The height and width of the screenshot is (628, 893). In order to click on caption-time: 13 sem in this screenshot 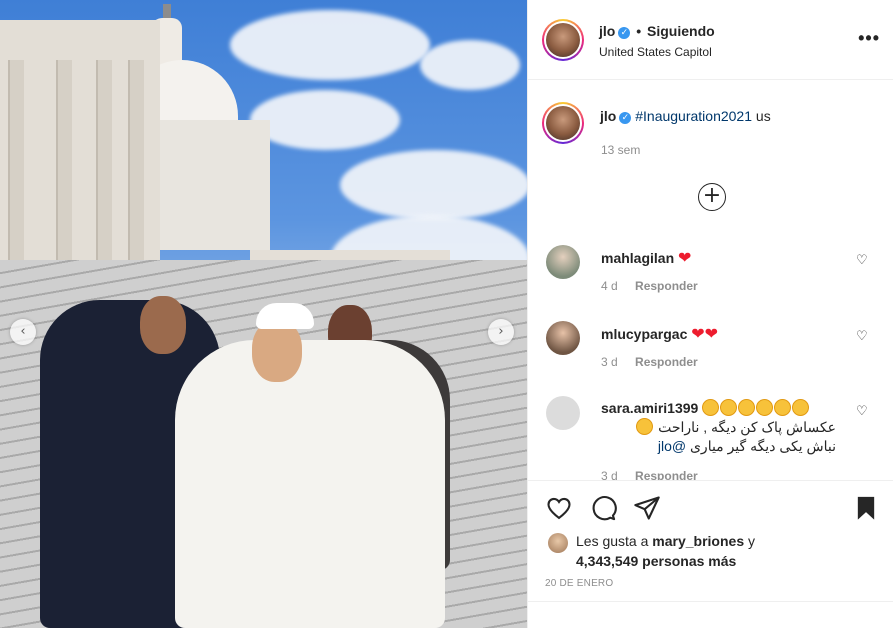, I will do `click(621, 150)`.